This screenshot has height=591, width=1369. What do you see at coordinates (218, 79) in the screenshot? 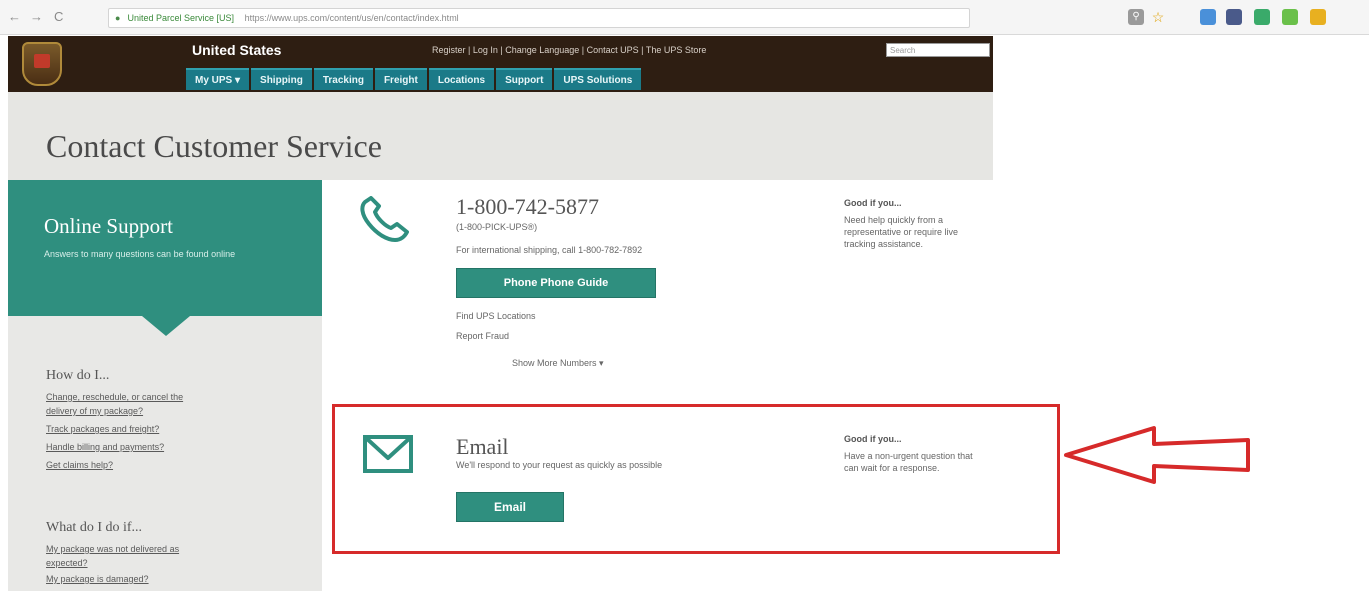
I see `tab-my-ups: My UPS ▾` at bounding box center [218, 79].